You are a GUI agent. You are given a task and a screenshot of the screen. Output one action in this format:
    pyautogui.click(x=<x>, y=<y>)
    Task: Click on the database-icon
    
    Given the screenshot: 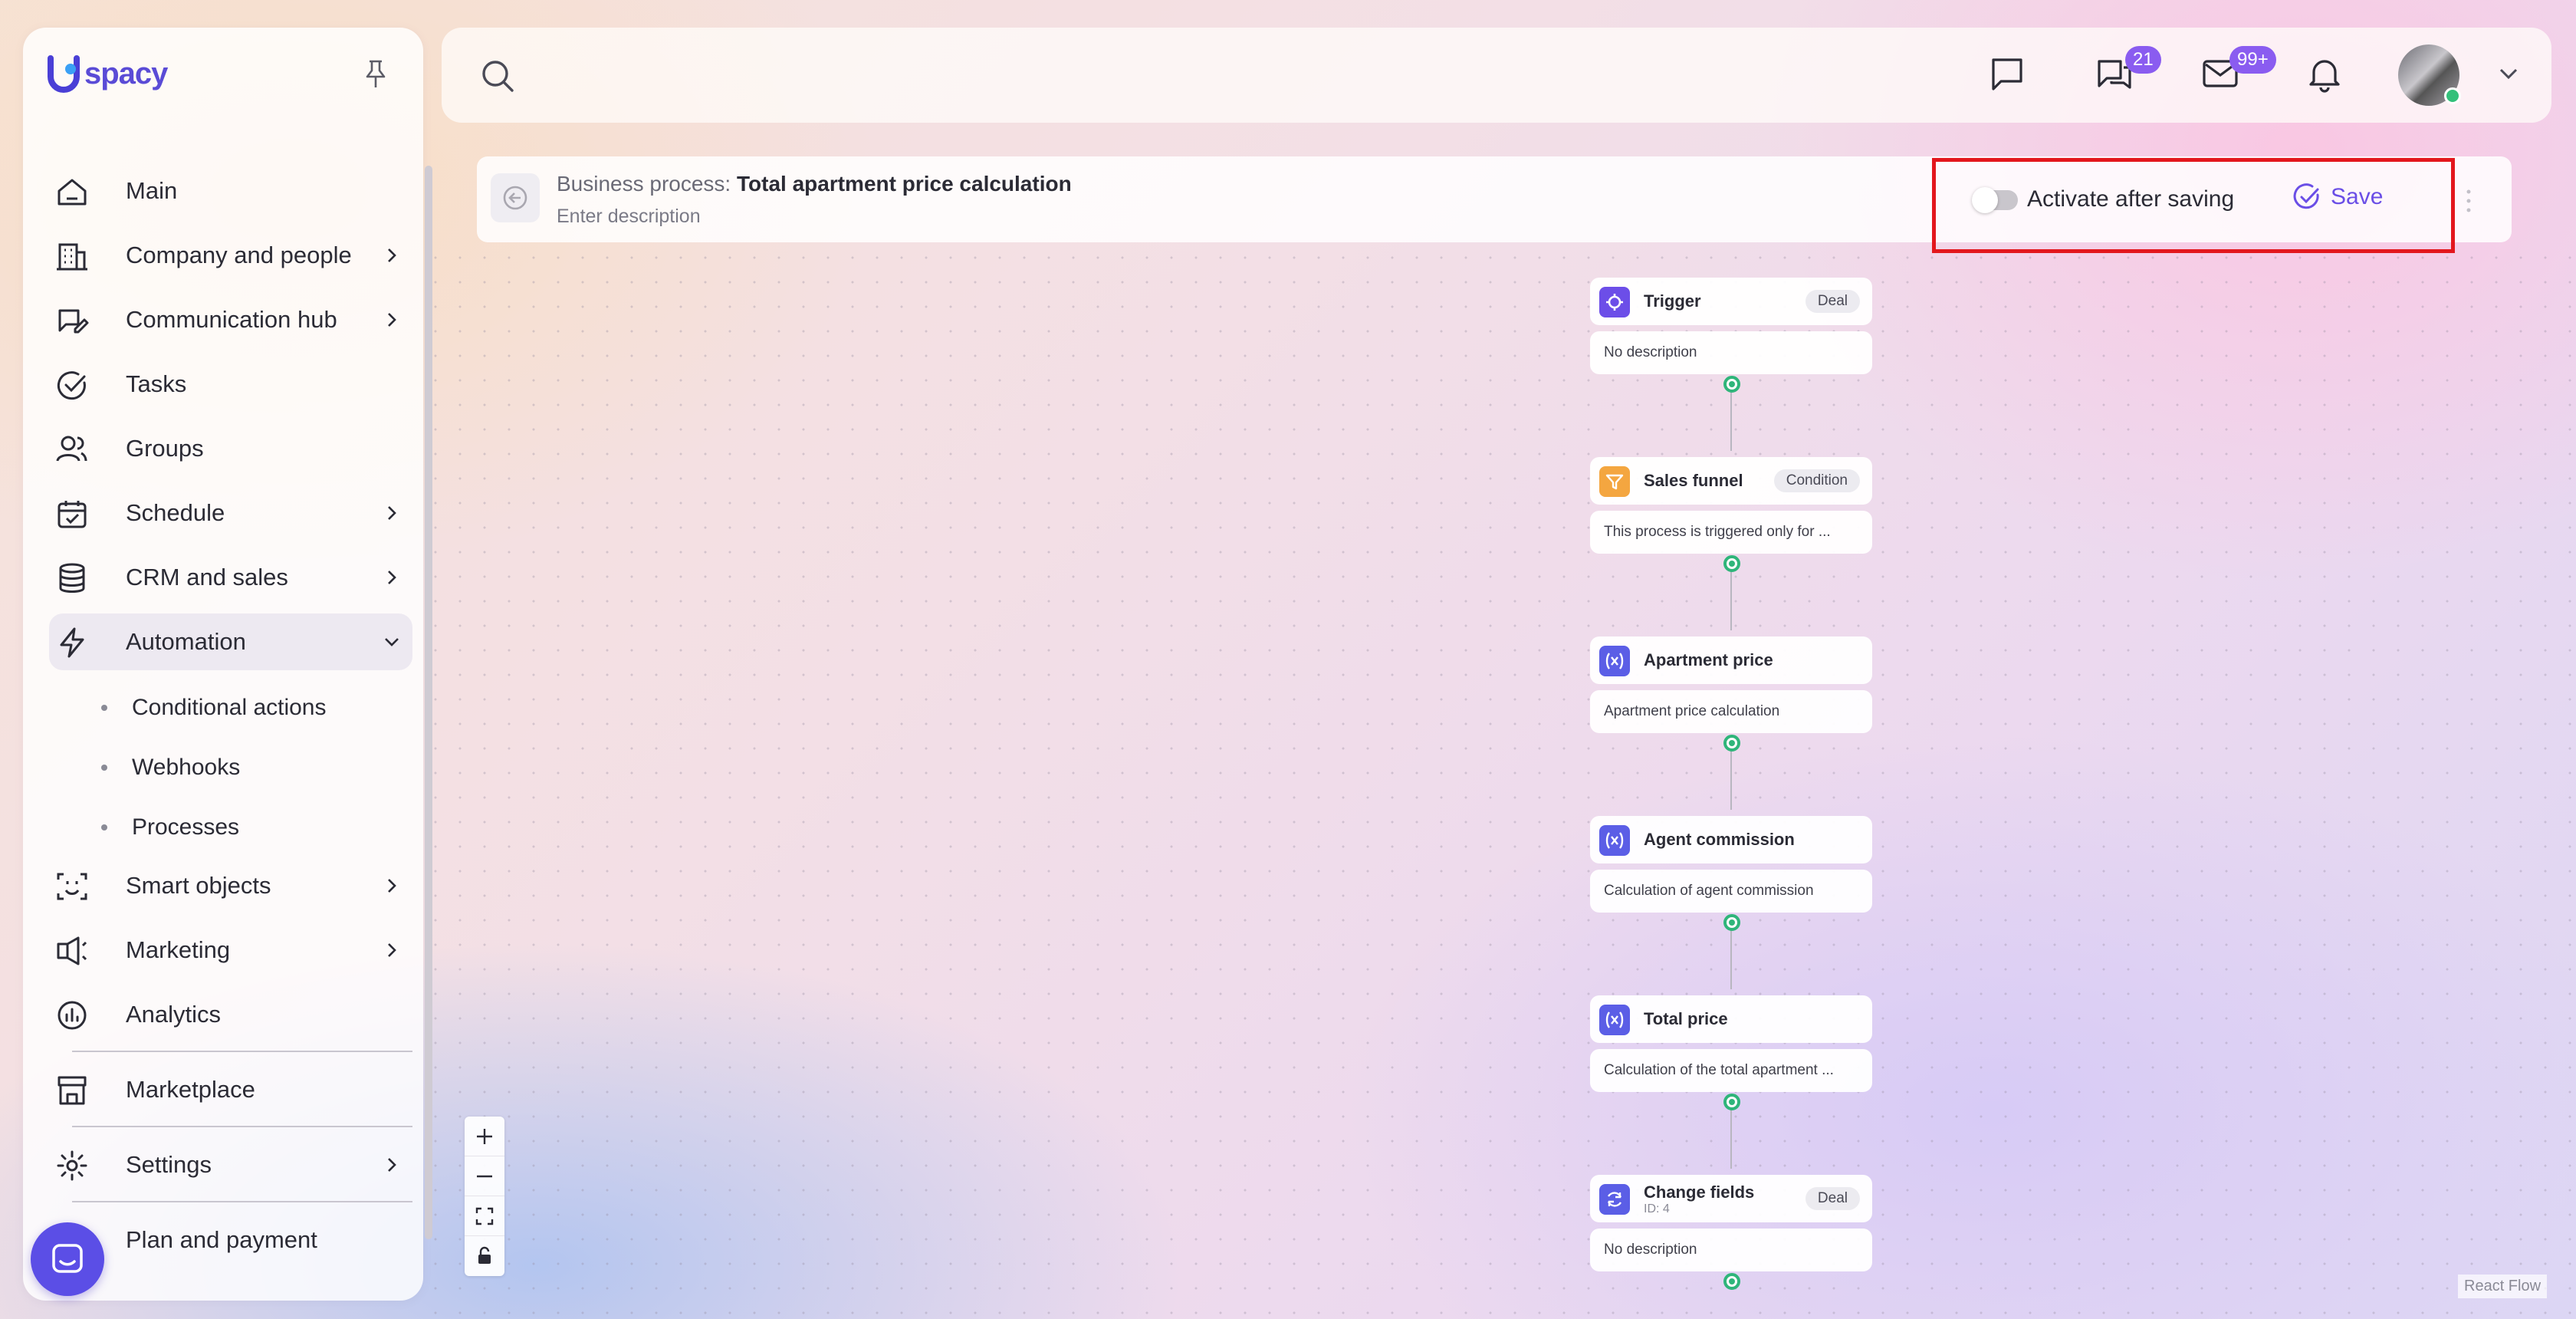 What is the action you would take?
    pyautogui.click(x=72, y=578)
    